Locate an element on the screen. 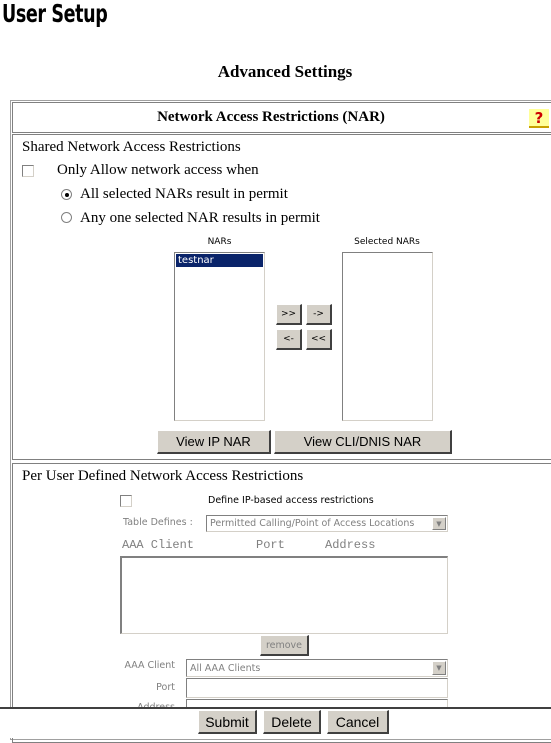 This screenshot has height=743, width=551. aaa-client-select: All AAA Clients ▼ is located at coordinates (317, 668).